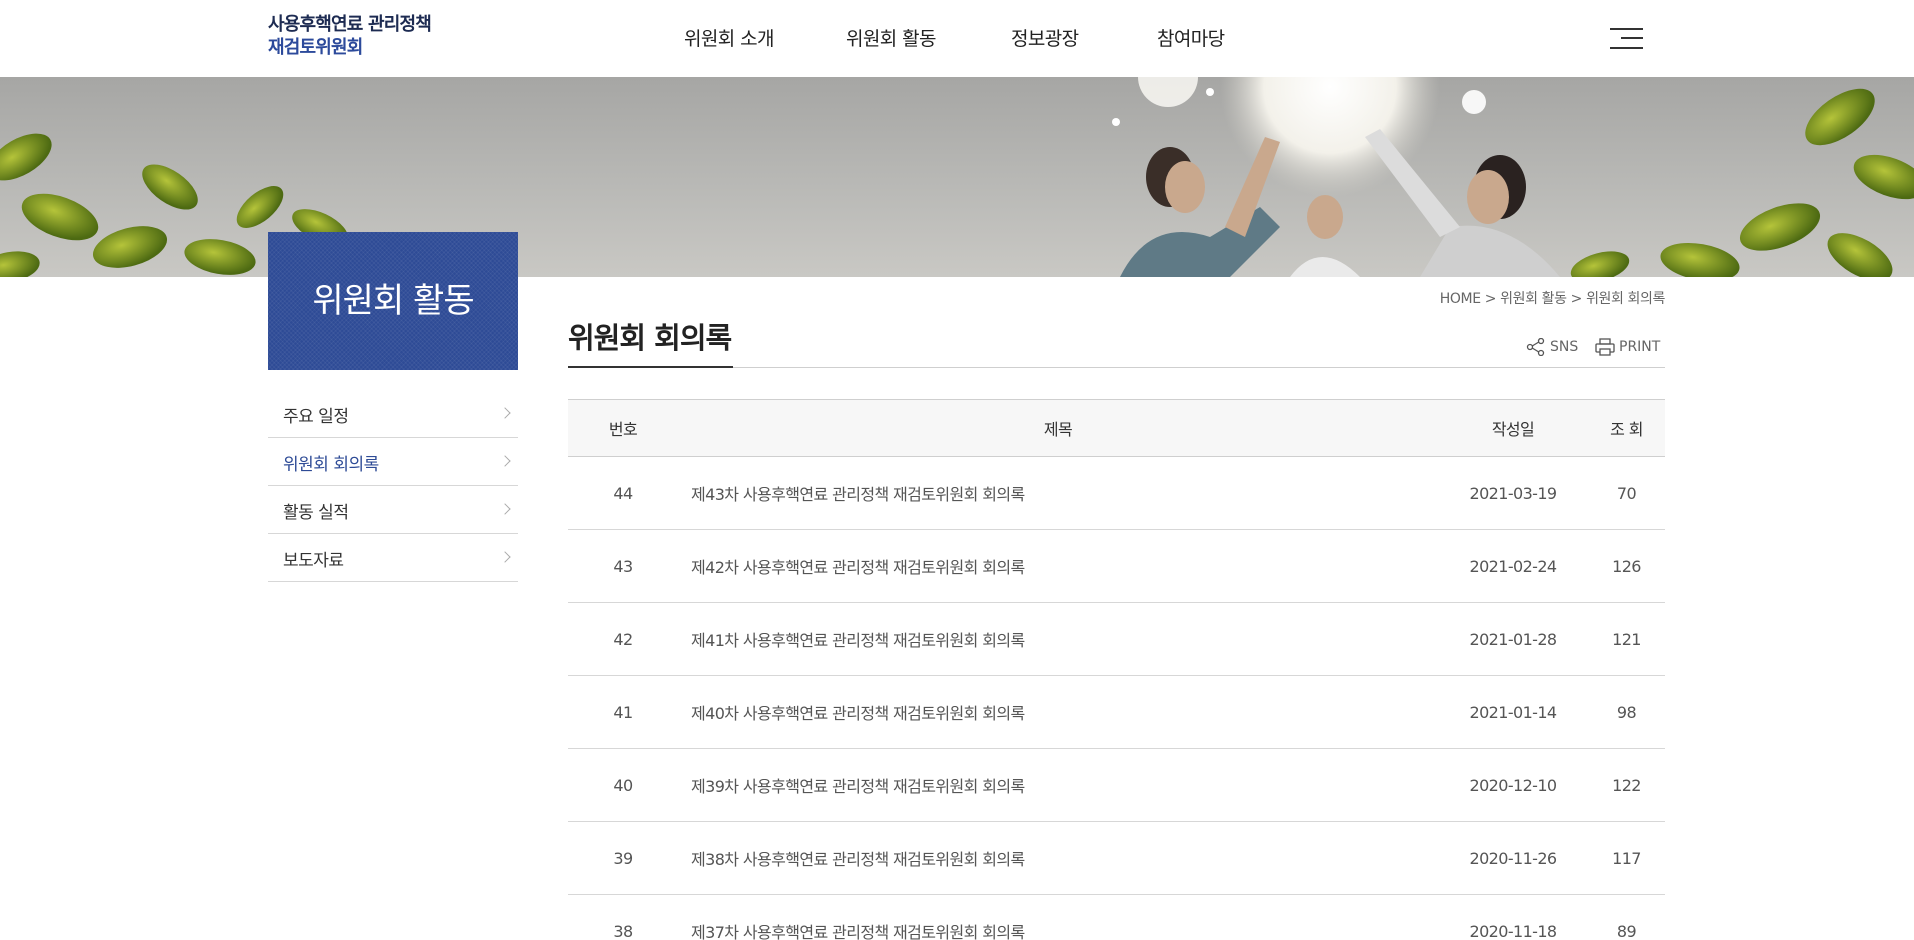 This screenshot has height=940, width=1914. Describe the element at coordinates (623, 493) in the screenshot. I see `row-num: 44` at that location.